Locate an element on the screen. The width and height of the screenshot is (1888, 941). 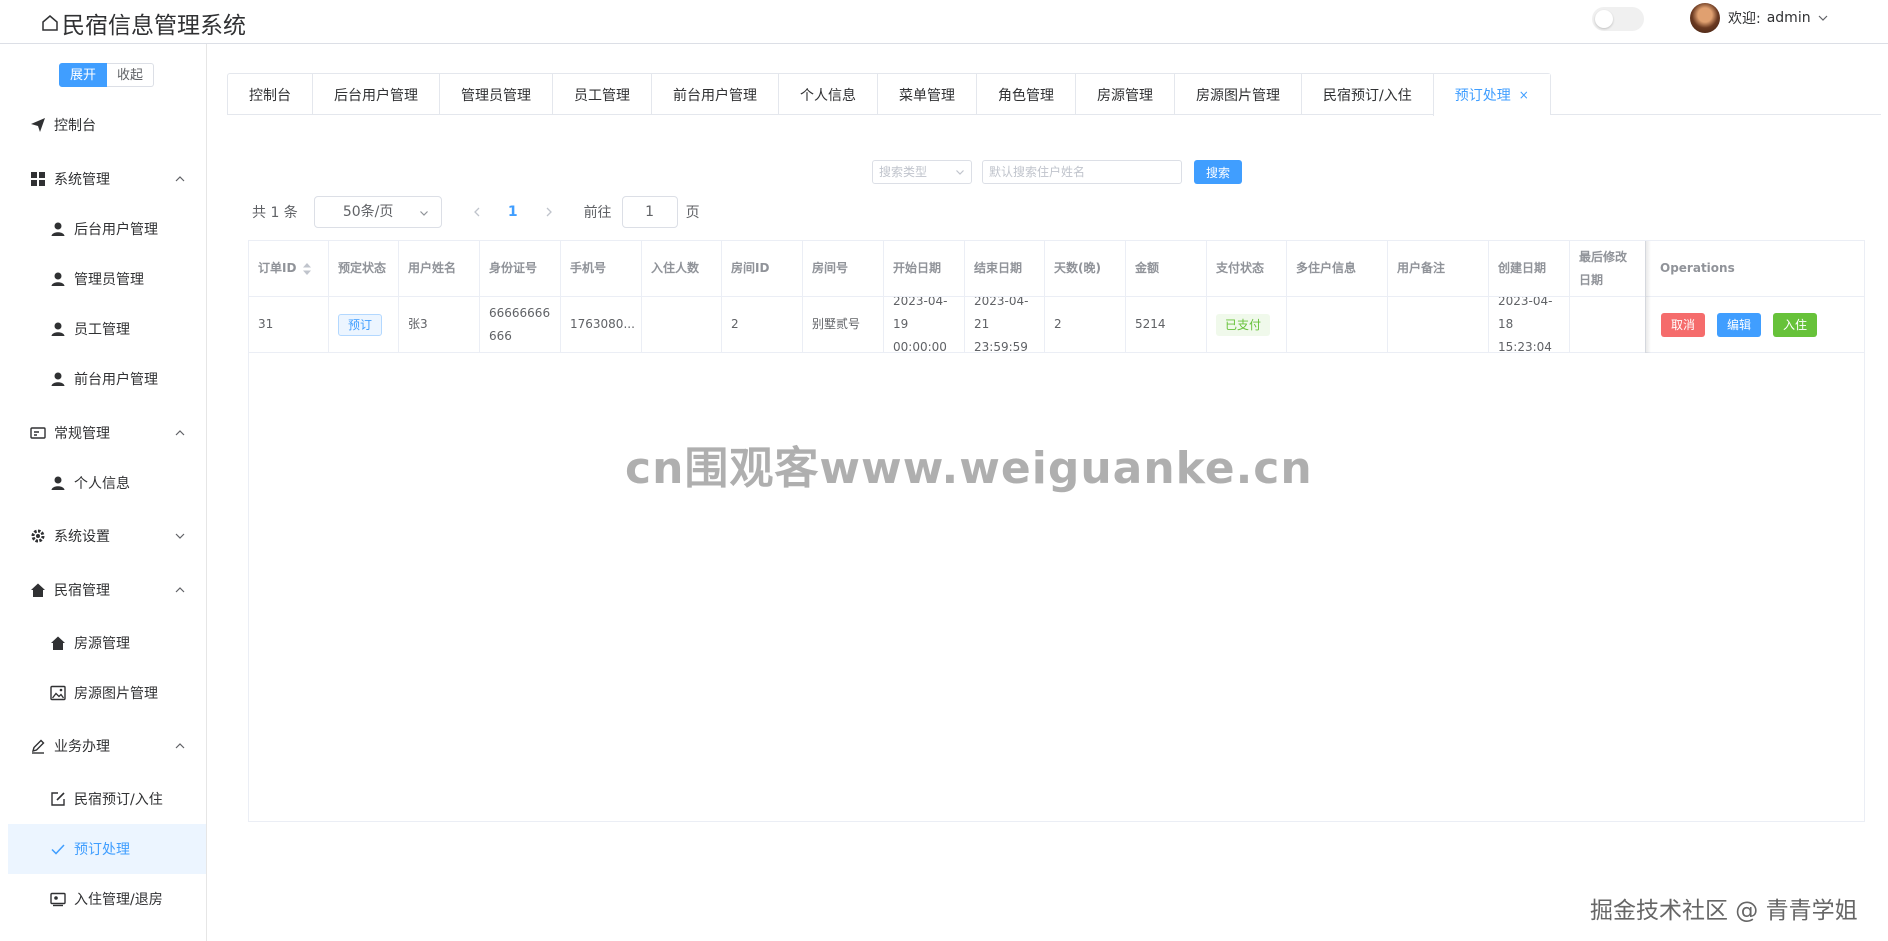
chevron-left-icon is located at coordinates (477, 212).